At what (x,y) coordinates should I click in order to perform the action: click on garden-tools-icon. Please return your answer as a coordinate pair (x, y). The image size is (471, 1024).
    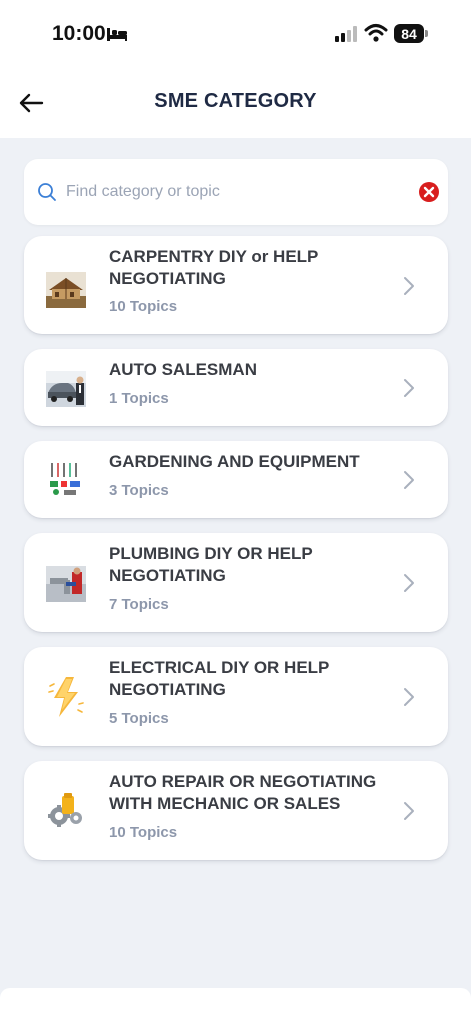
    Looking at the image, I should click on (66, 479).